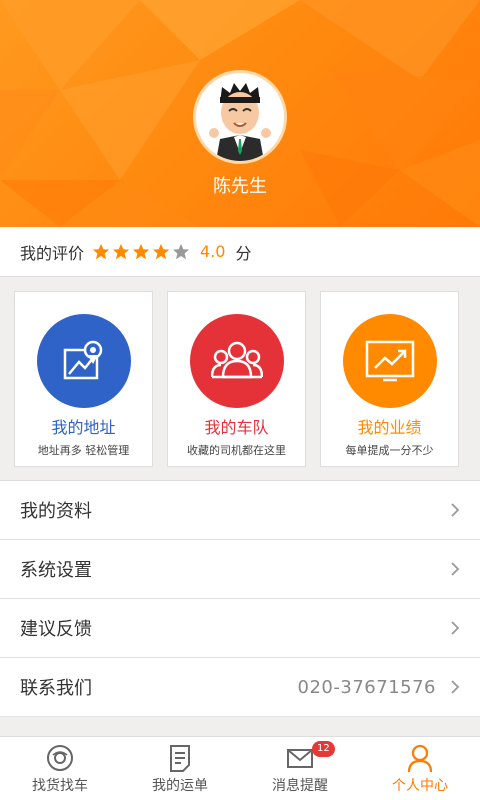 This screenshot has height=800, width=480. I want to click on rating-label: 我的评价, so click(52, 253).